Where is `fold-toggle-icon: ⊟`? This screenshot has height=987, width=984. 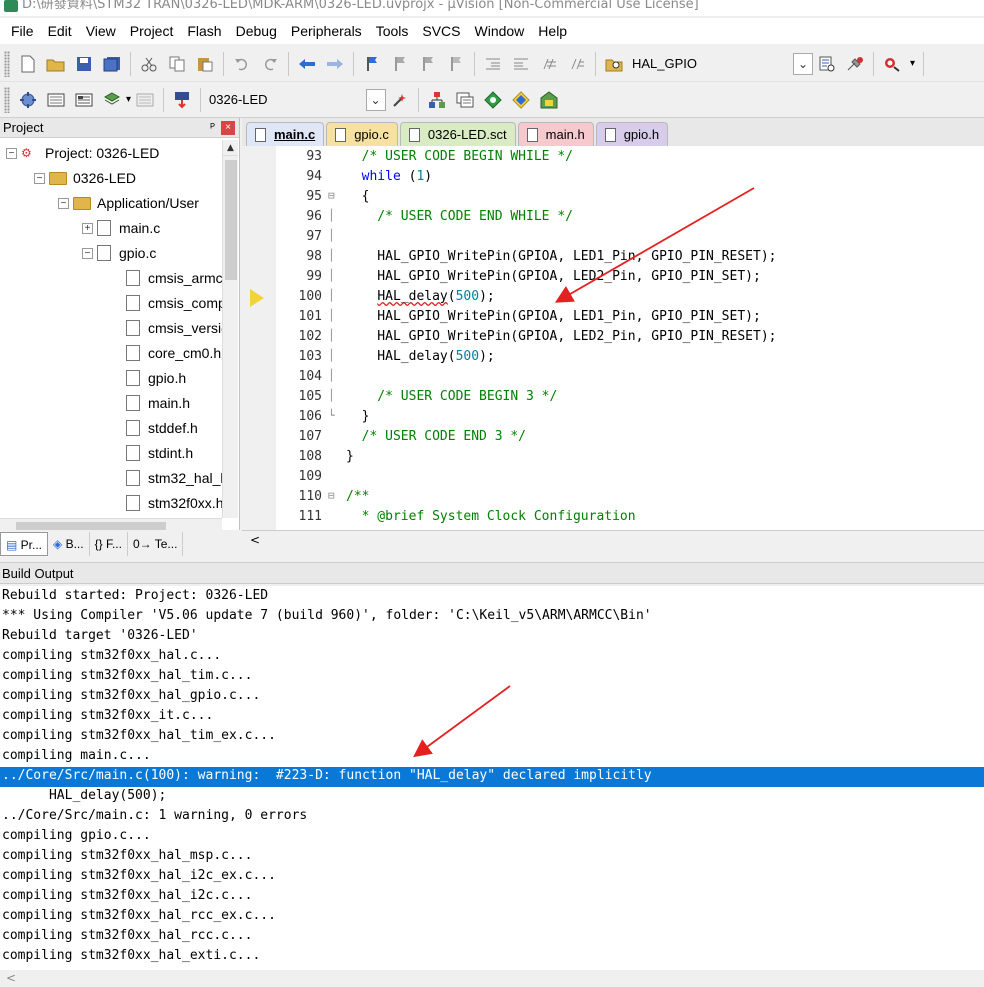
fold-toggle-icon: ⊟ is located at coordinates (334, 195).